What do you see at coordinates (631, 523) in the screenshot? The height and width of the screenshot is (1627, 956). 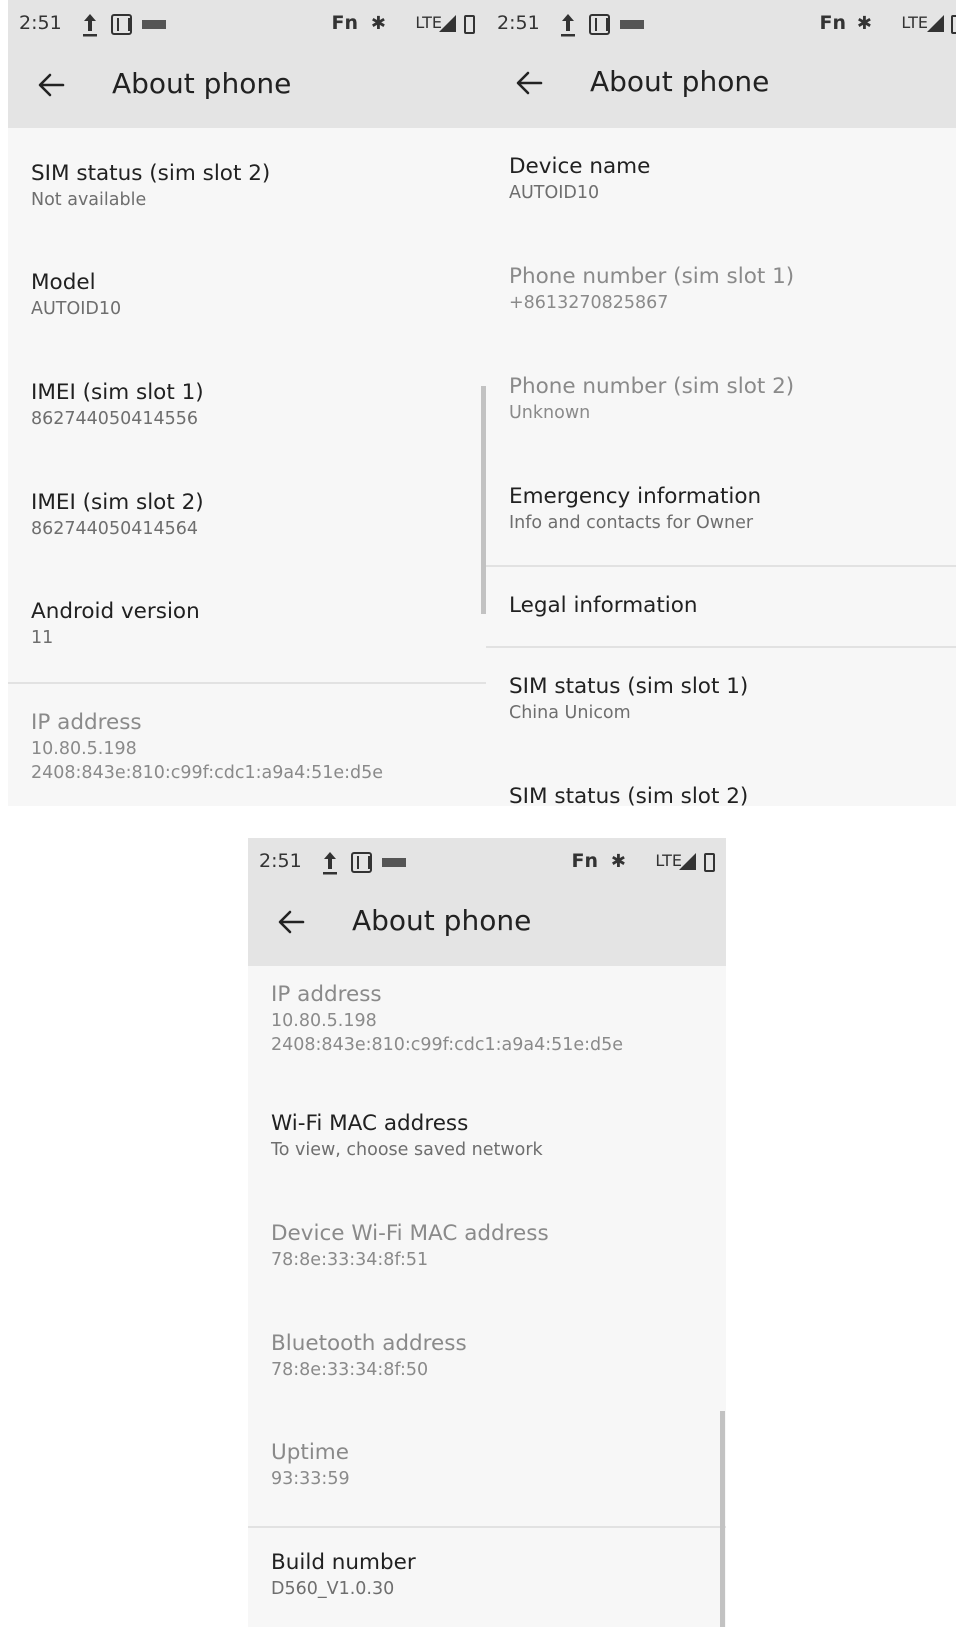 I see `item-summary: Info and contacts for Owner` at bounding box center [631, 523].